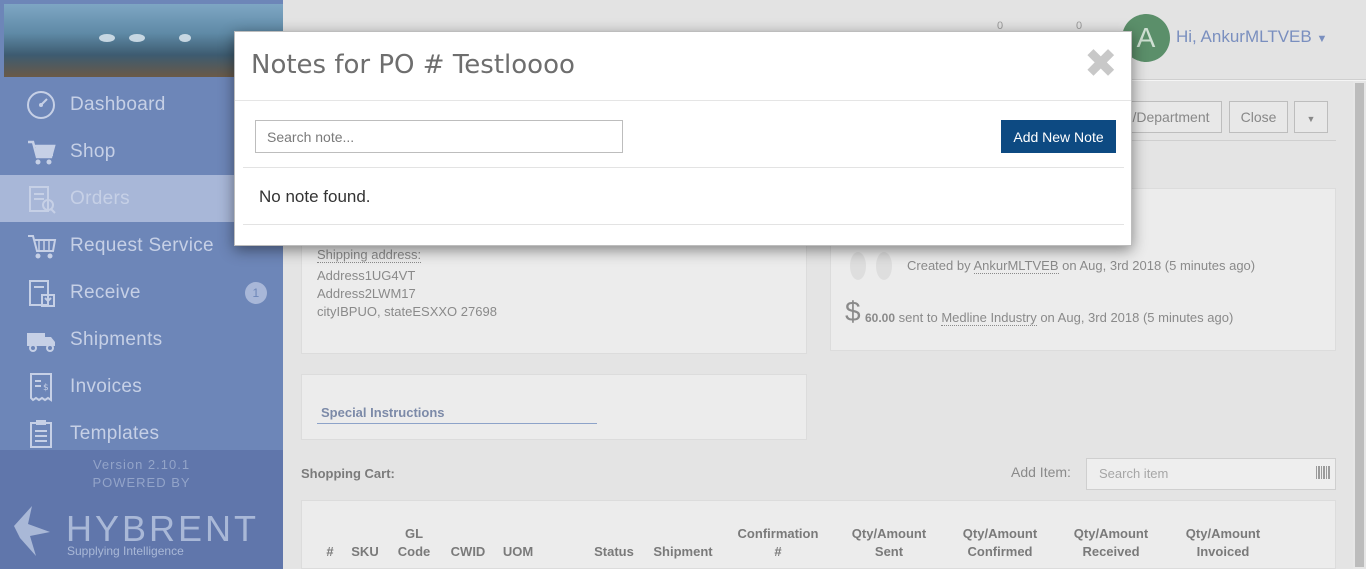  What do you see at coordinates (366, 275) in the screenshot?
I see `shipping-line1: Address1UG4VT` at bounding box center [366, 275].